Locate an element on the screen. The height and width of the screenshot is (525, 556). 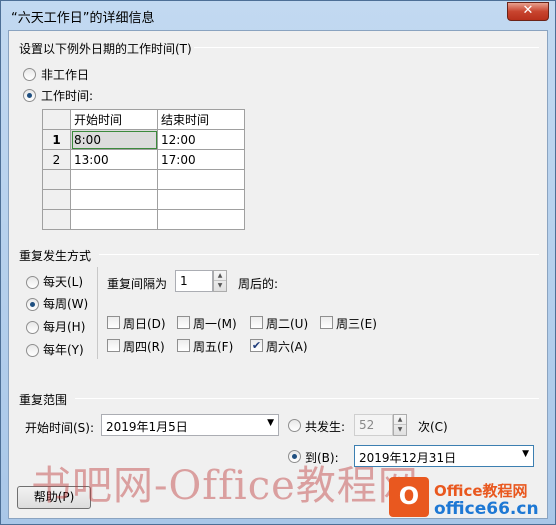
row-number: 1 is located at coordinates (56, 139).